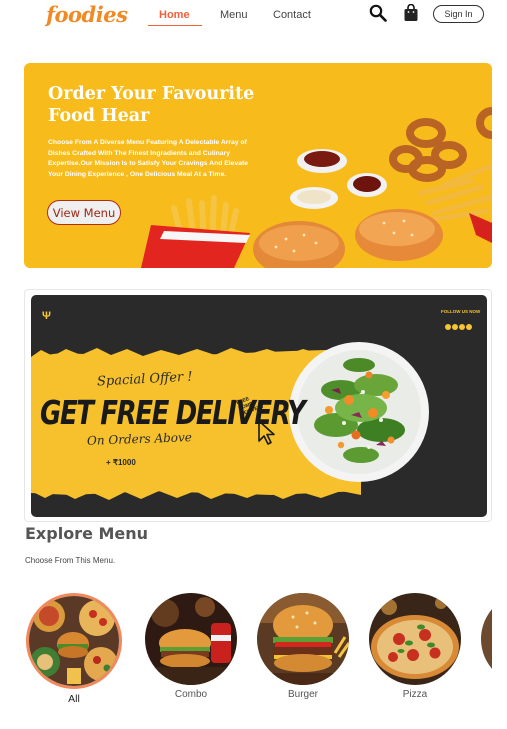  I want to click on category-combo-image, so click(191, 639).